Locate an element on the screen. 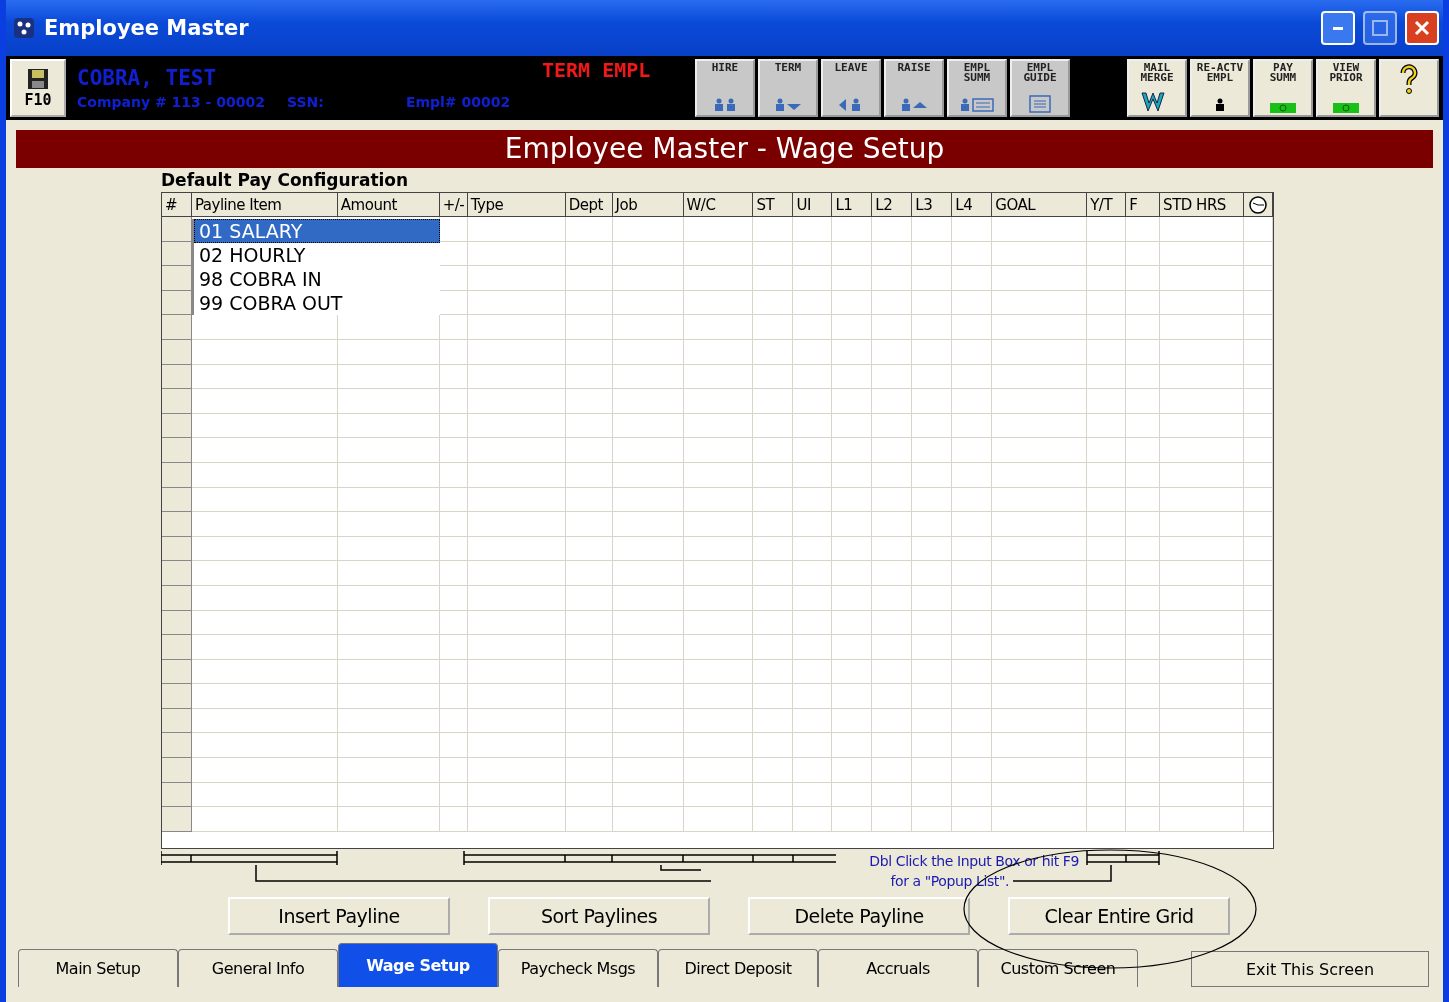 This screenshot has width=1449, height=1002. toolbar-button: EMPL GUIDE is located at coordinates (1040, 88).